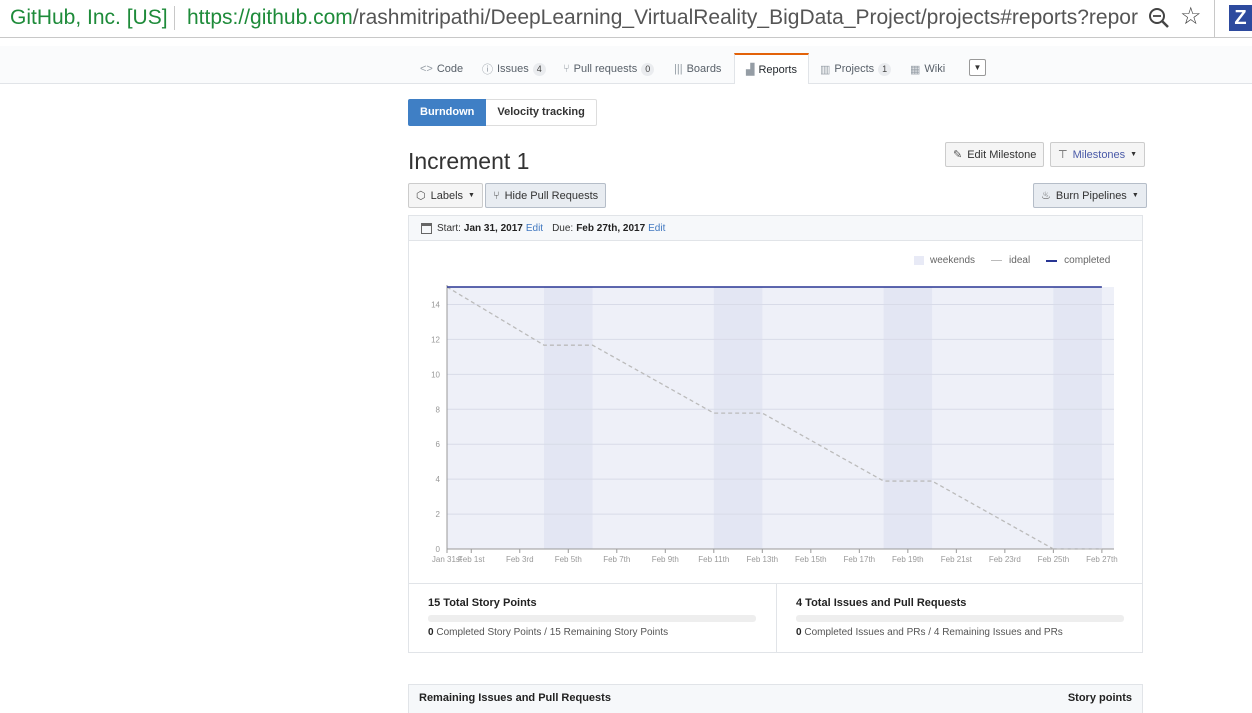 This screenshot has height=713, width=1252. Describe the element at coordinates (1240, 18) in the screenshot. I see `zenhub-extension-icon: Z` at that location.